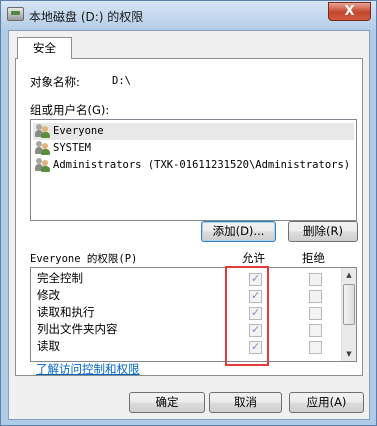 Image resolution: width=377 pixels, height=426 pixels. I want to click on list-item: SYSTEM, so click(193, 148).